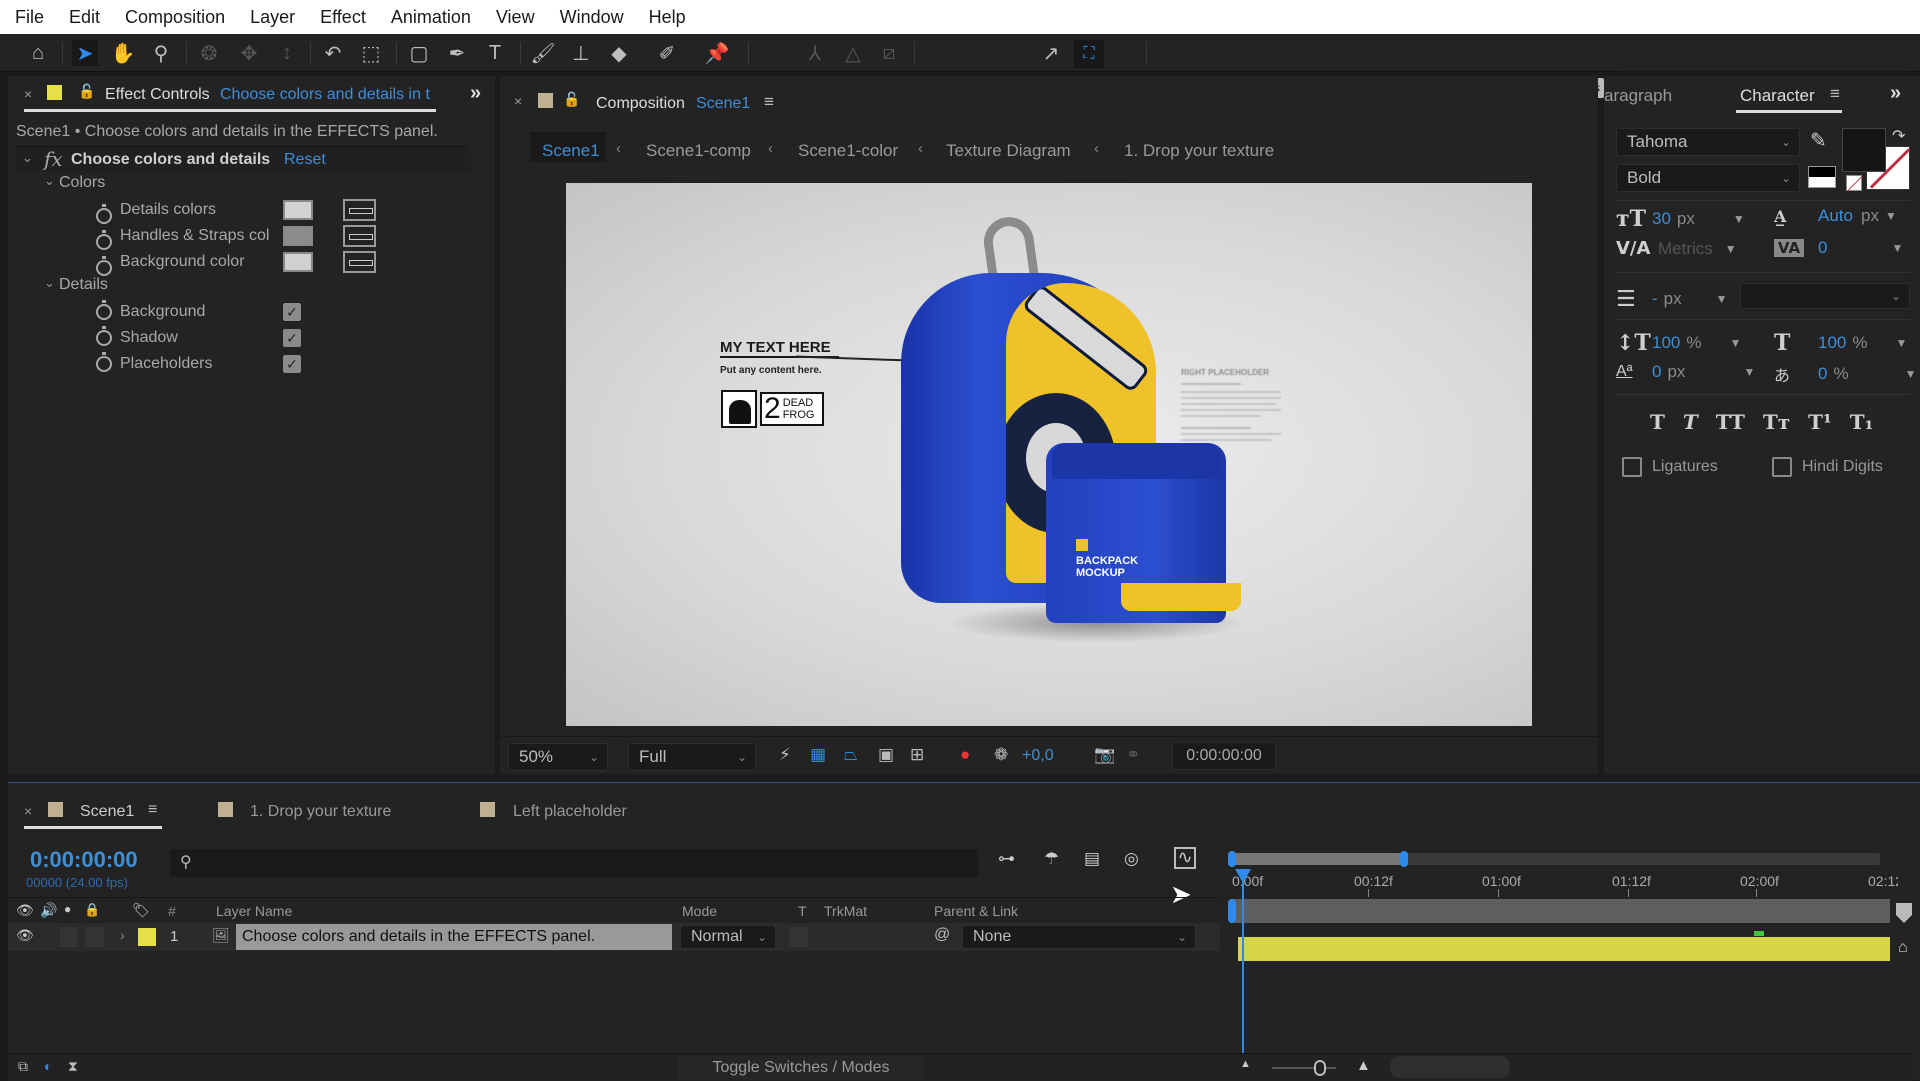 The image size is (1920, 1081). Describe the element at coordinates (917, 755) in the screenshot. I see `grid-guides-icon: ⊞` at that location.